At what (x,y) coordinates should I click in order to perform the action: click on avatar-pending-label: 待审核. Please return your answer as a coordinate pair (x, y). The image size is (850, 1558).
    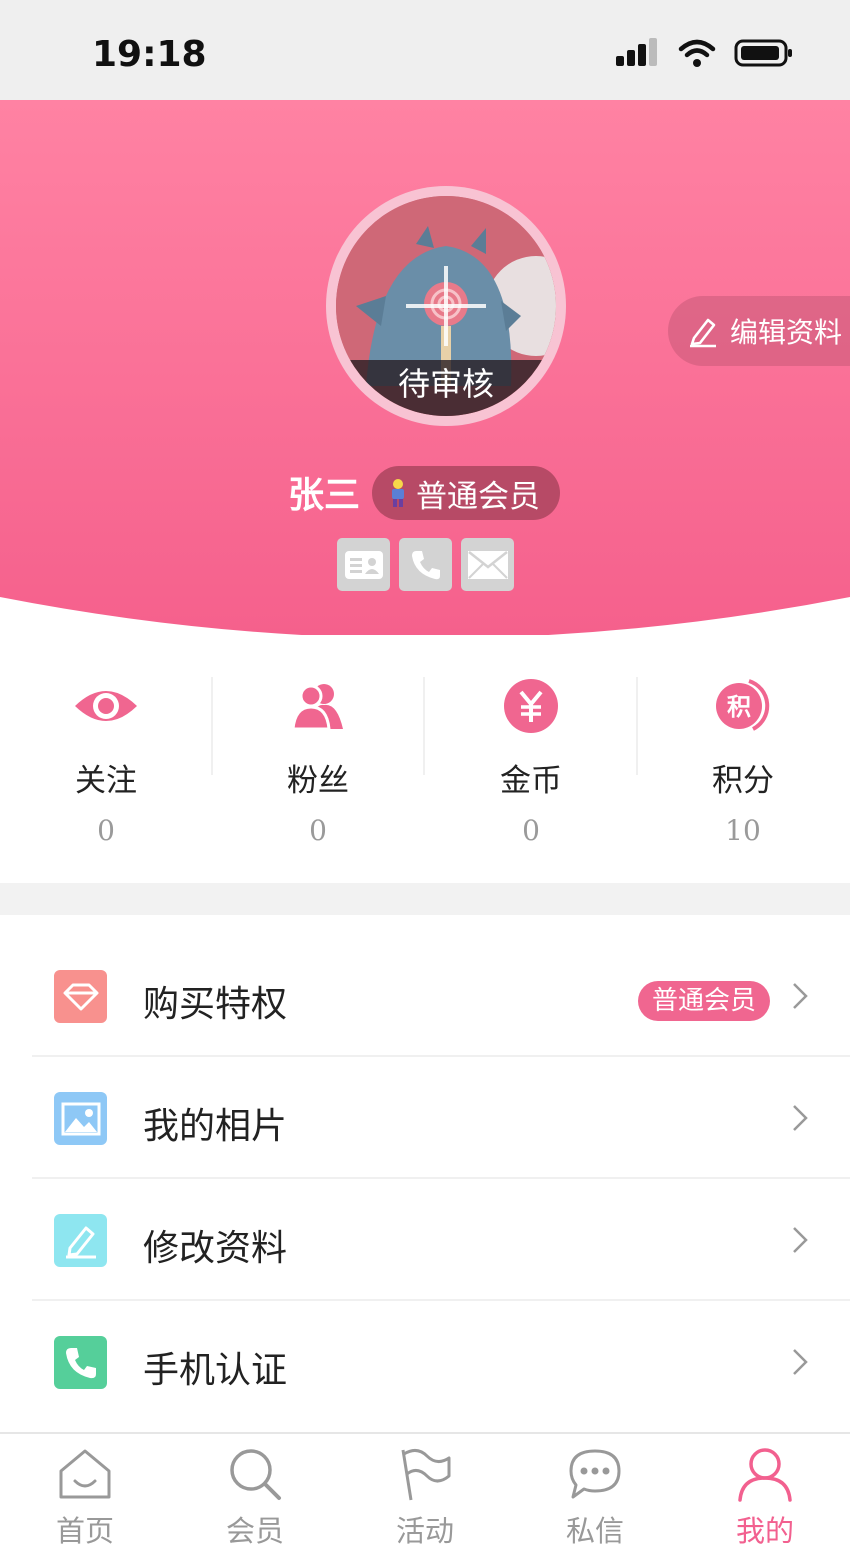
    Looking at the image, I should click on (446, 388).